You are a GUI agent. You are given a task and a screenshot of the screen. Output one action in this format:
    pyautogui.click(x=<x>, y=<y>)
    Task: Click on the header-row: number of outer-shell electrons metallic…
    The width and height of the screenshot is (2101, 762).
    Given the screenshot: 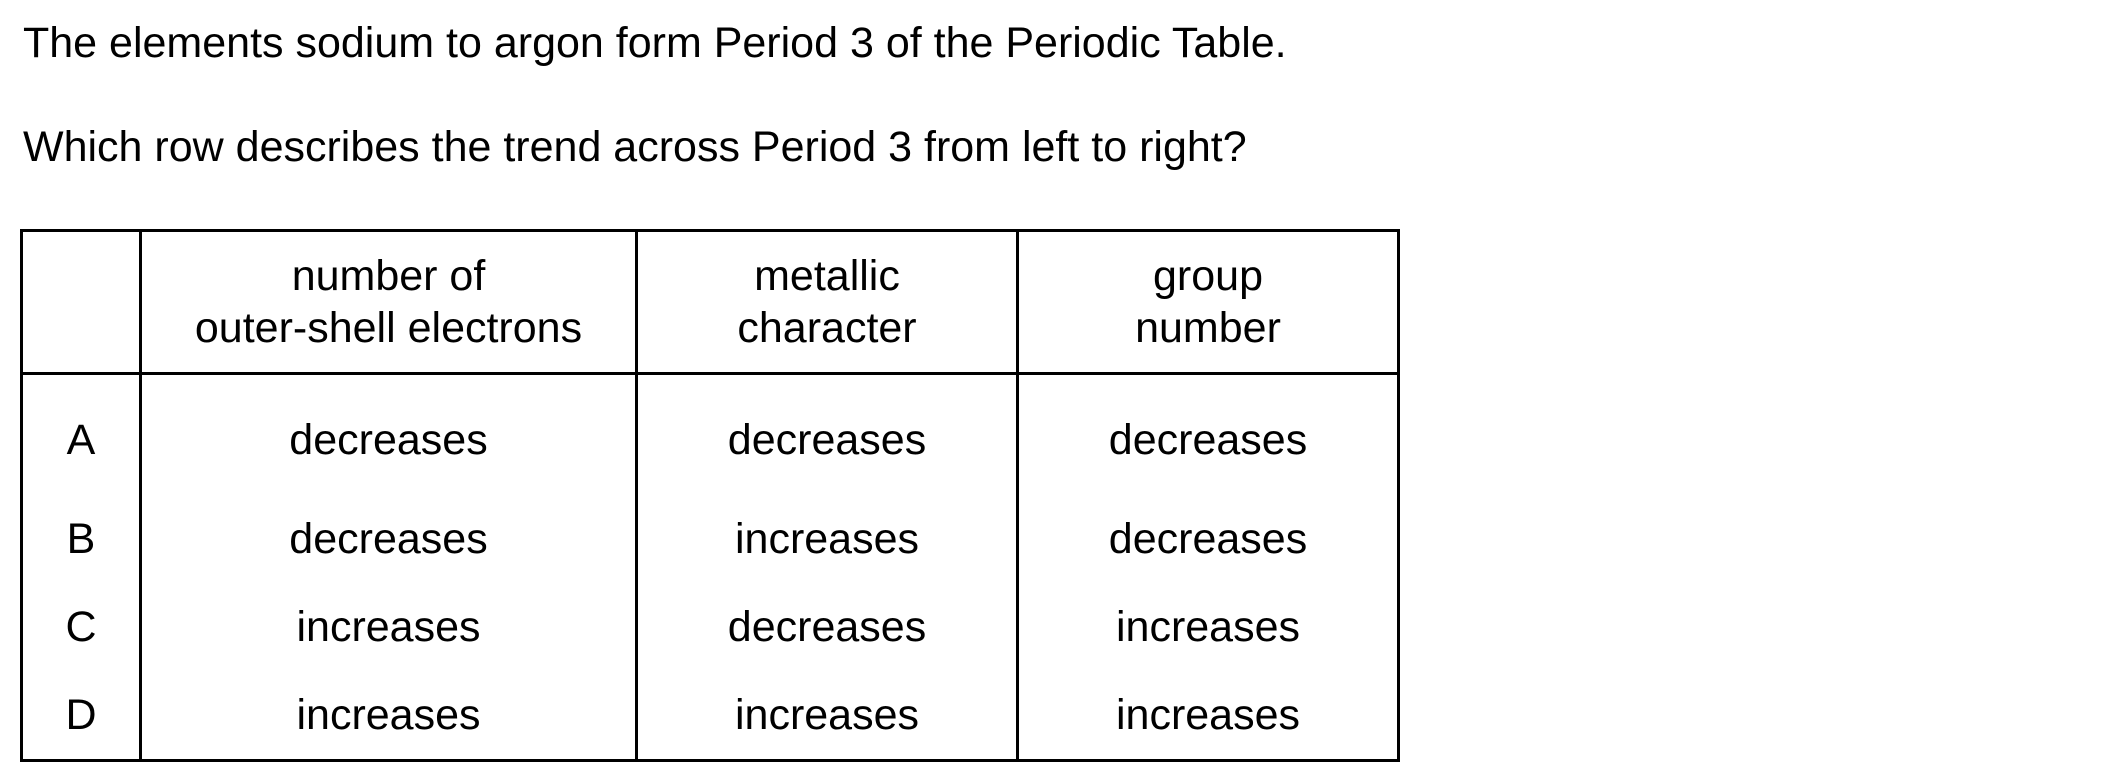 What is the action you would take?
    pyautogui.click(x=710, y=302)
    